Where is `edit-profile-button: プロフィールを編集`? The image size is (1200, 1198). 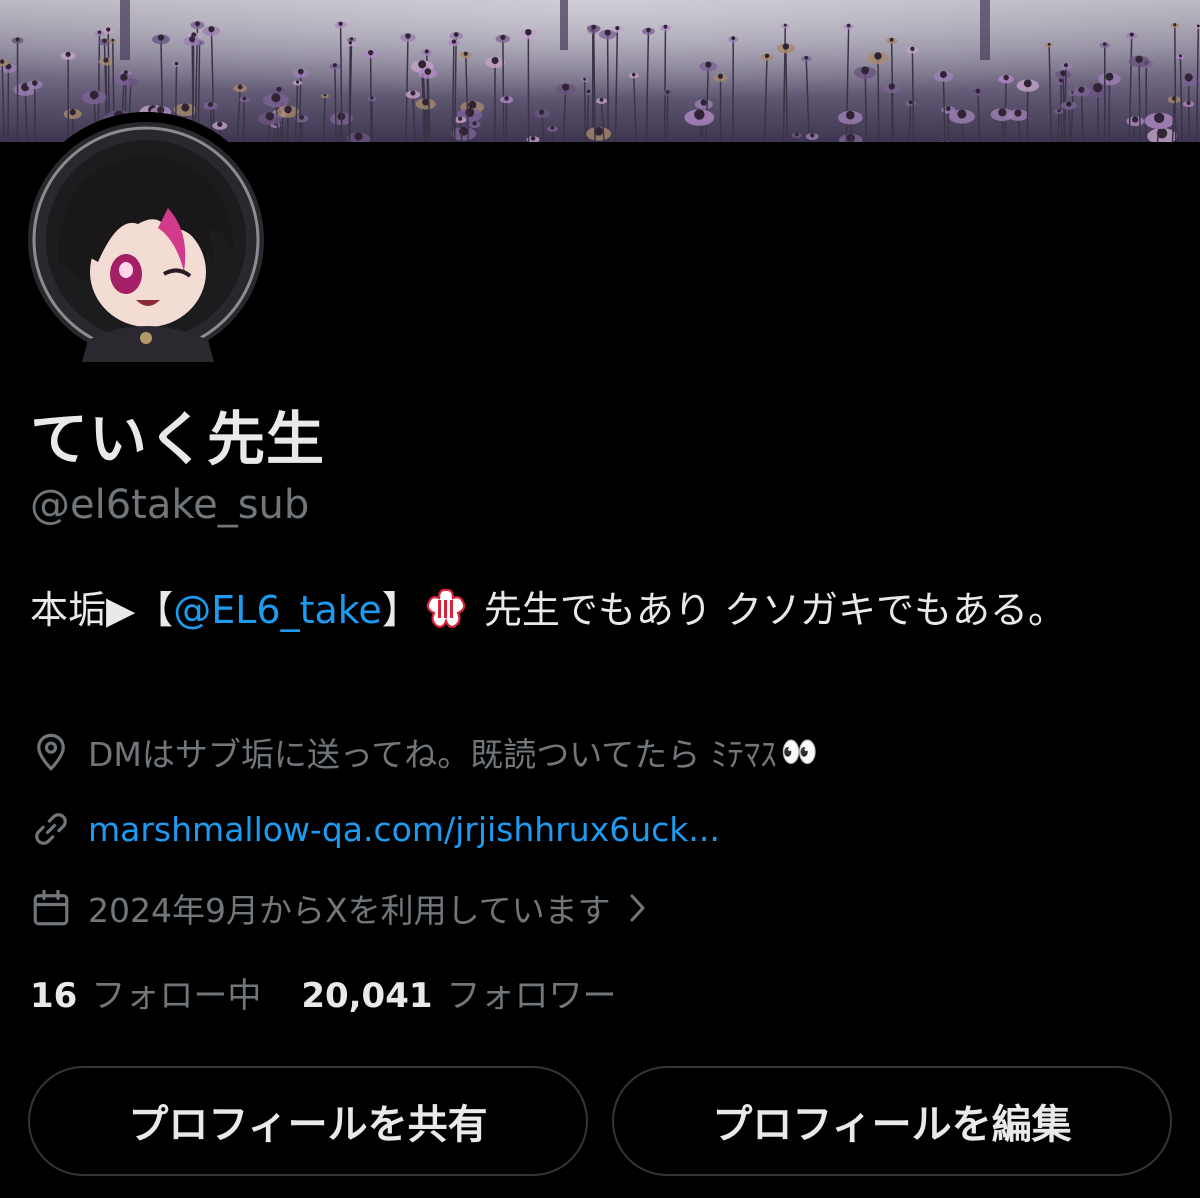
edit-profile-button: プロフィールを編集 is located at coordinates (892, 1121).